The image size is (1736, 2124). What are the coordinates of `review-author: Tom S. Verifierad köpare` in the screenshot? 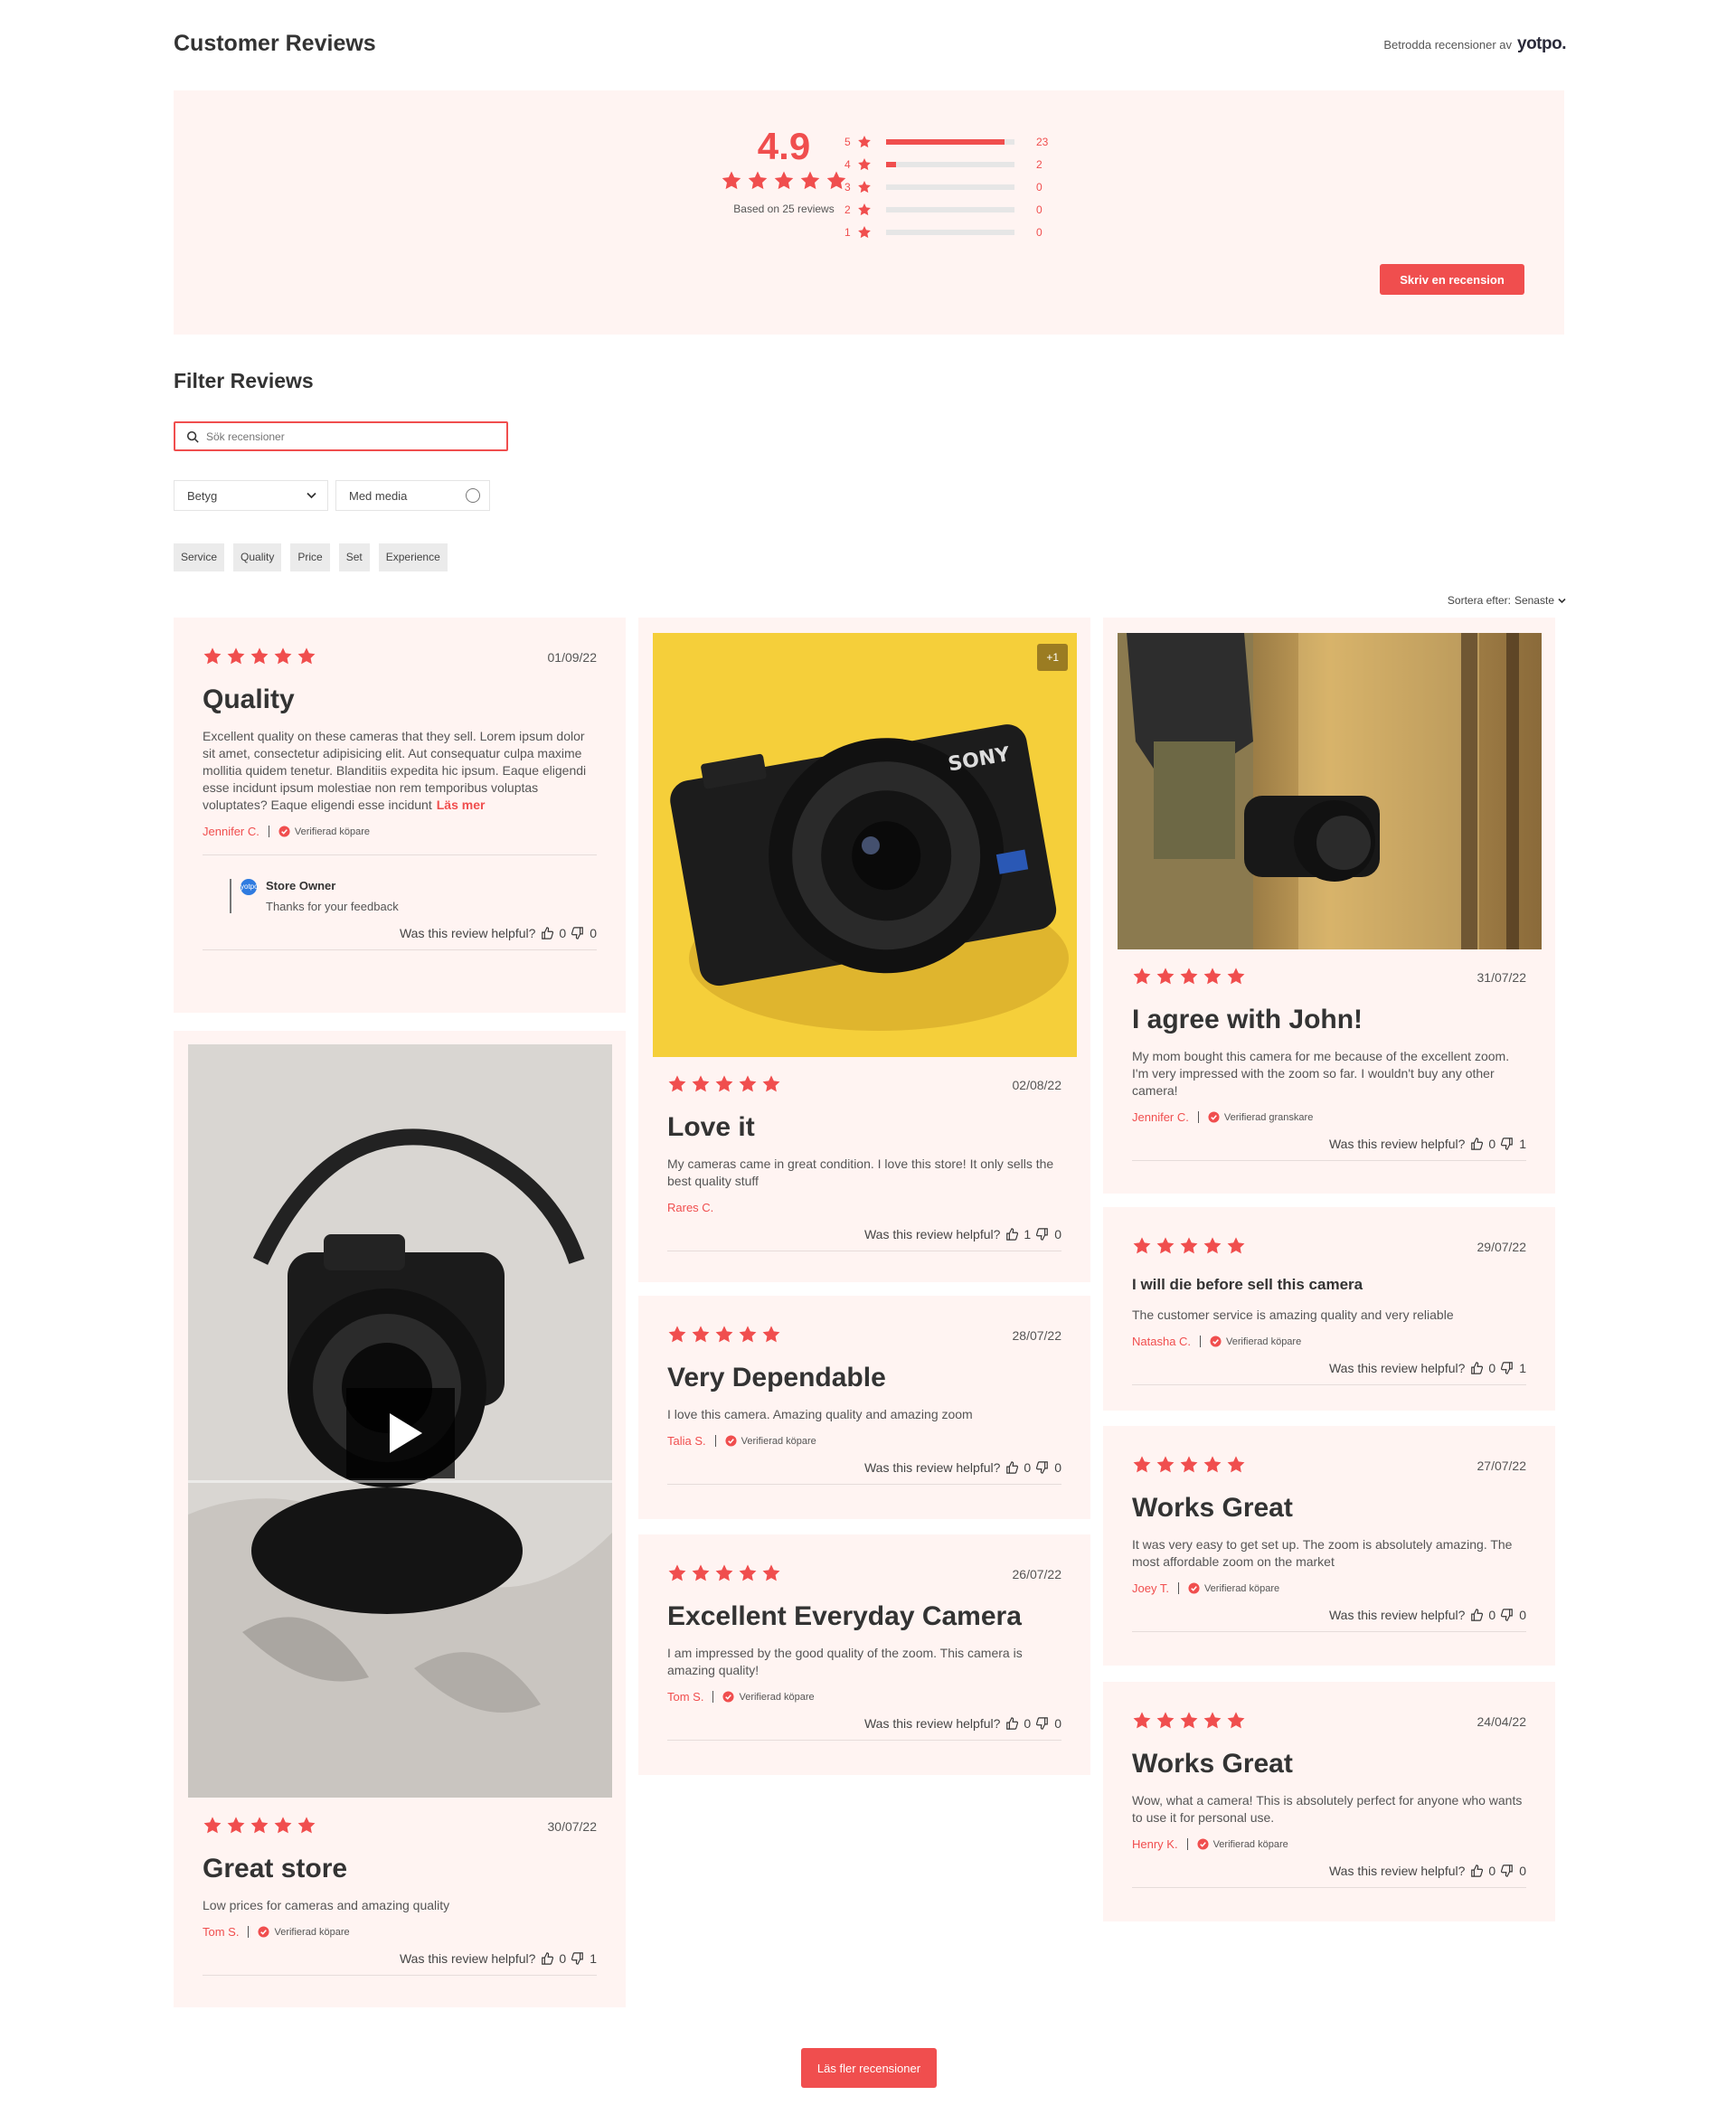 It's located at (400, 1932).